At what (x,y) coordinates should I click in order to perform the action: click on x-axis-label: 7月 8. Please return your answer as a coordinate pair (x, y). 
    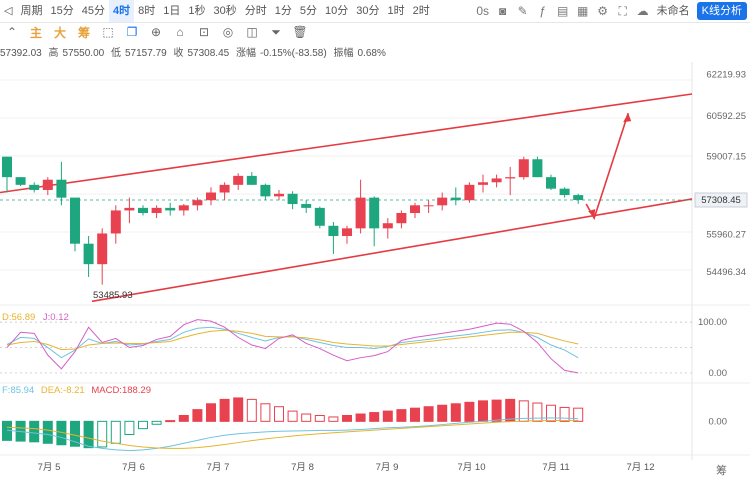
    Looking at the image, I should click on (302, 467).